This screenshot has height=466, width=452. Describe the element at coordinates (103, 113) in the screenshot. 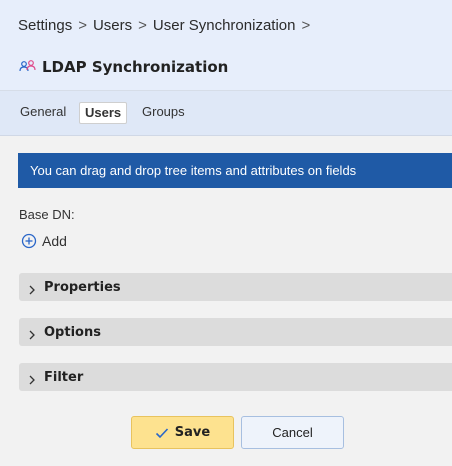

I see `tab-users: Users` at that location.